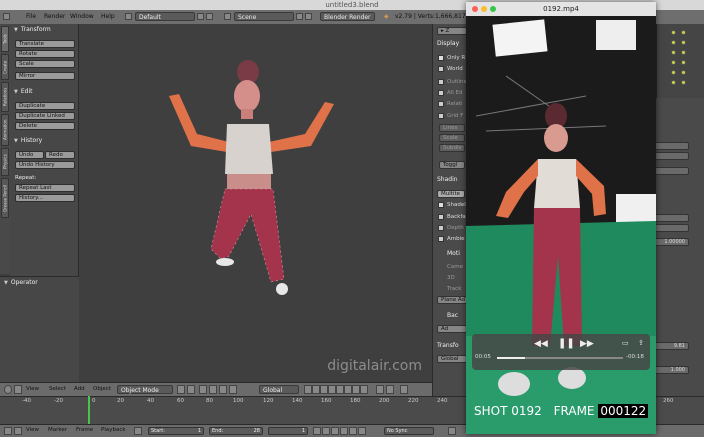 This screenshot has width=704, height=437. I want to click on timeline-menu-frame: Frame, so click(84, 430).